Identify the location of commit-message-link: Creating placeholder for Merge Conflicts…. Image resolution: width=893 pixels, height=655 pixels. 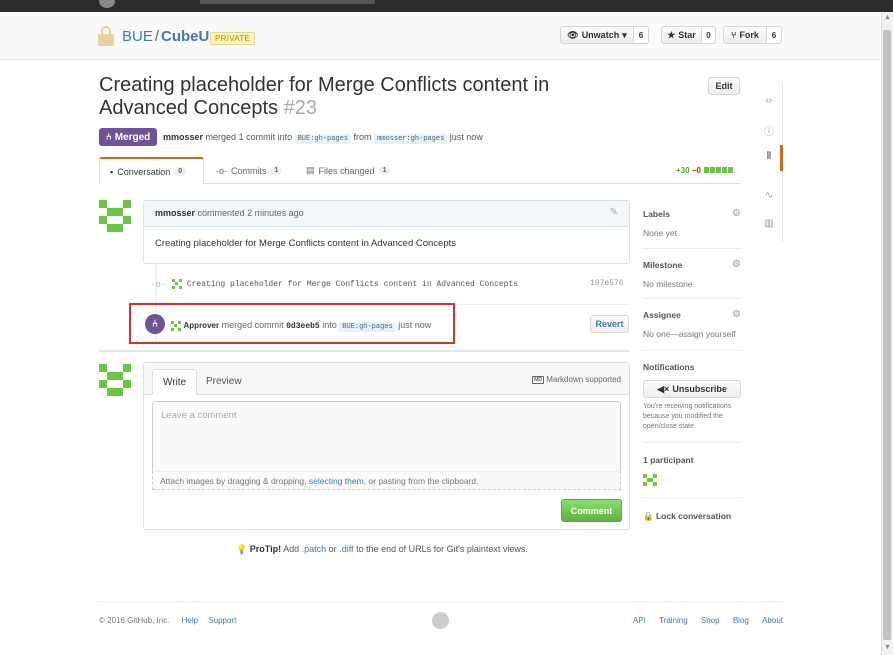
(352, 284).